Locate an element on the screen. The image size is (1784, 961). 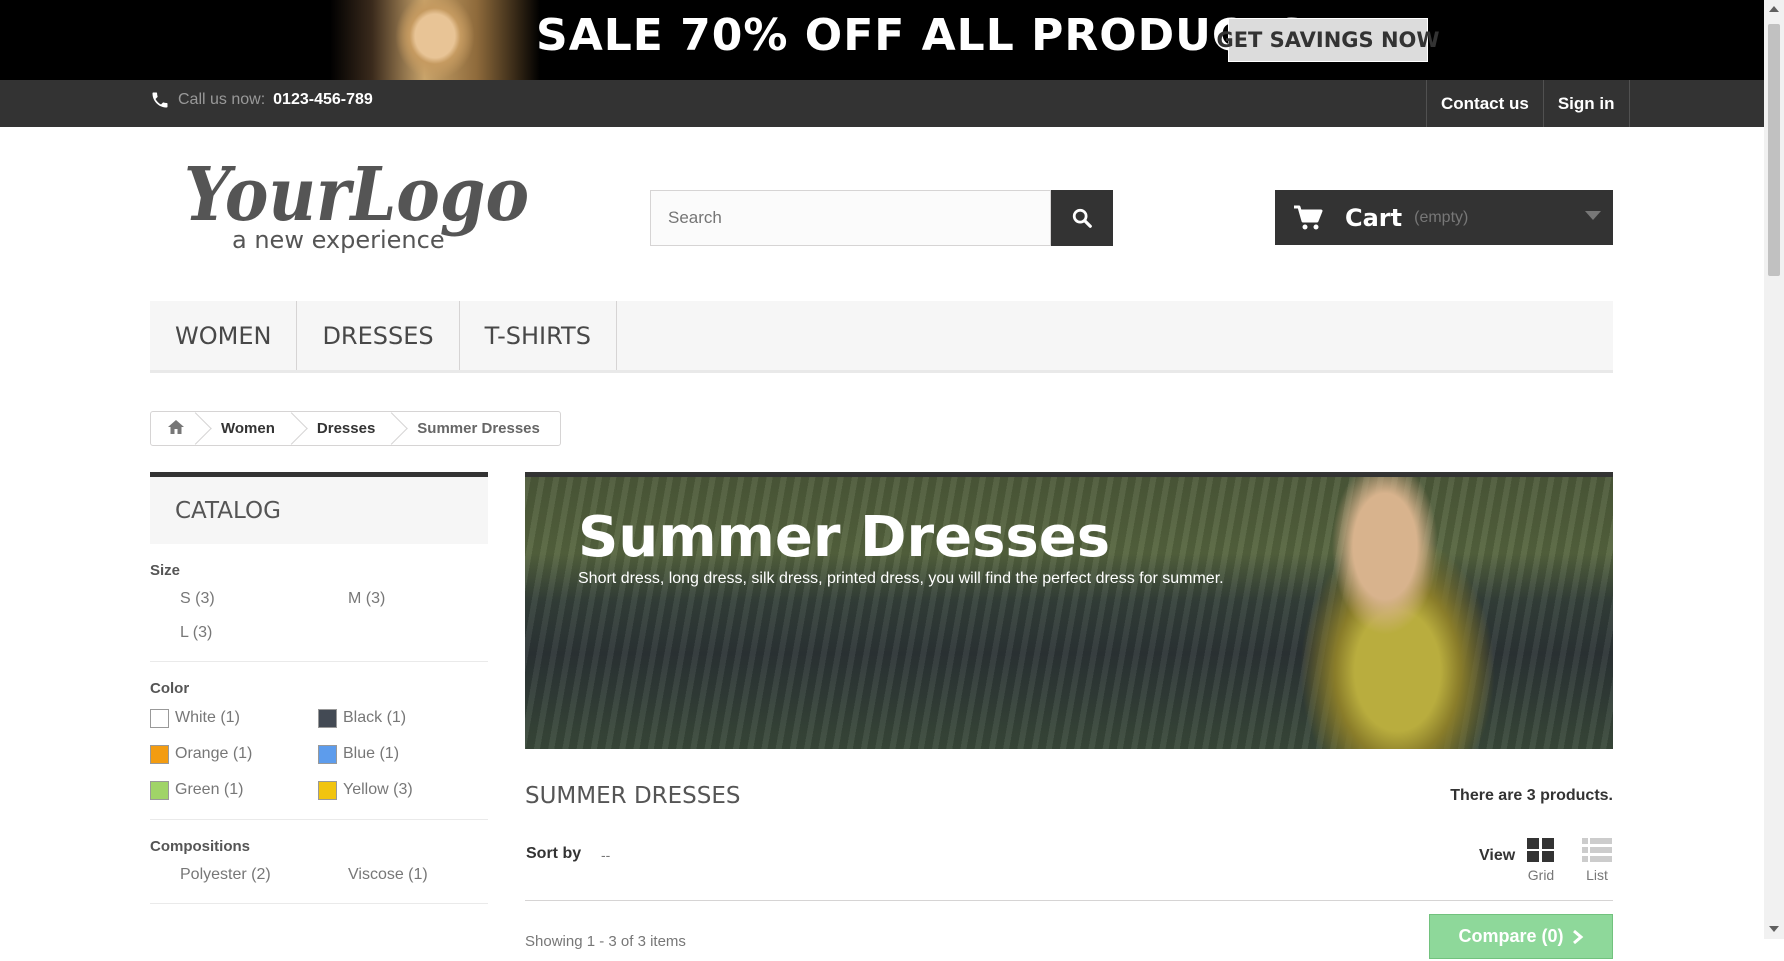
sort-label: Sort by is located at coordinates (554, 853).